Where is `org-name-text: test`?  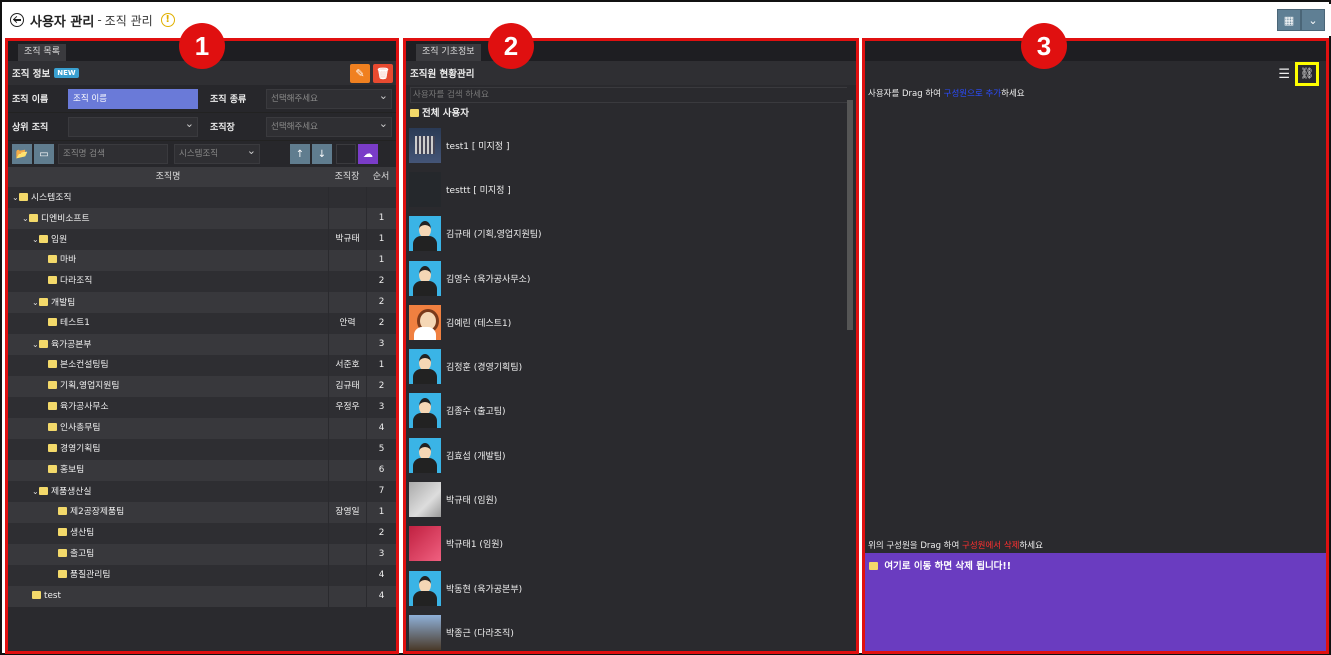 org-name-text: test is located at coordinates (52, 596).